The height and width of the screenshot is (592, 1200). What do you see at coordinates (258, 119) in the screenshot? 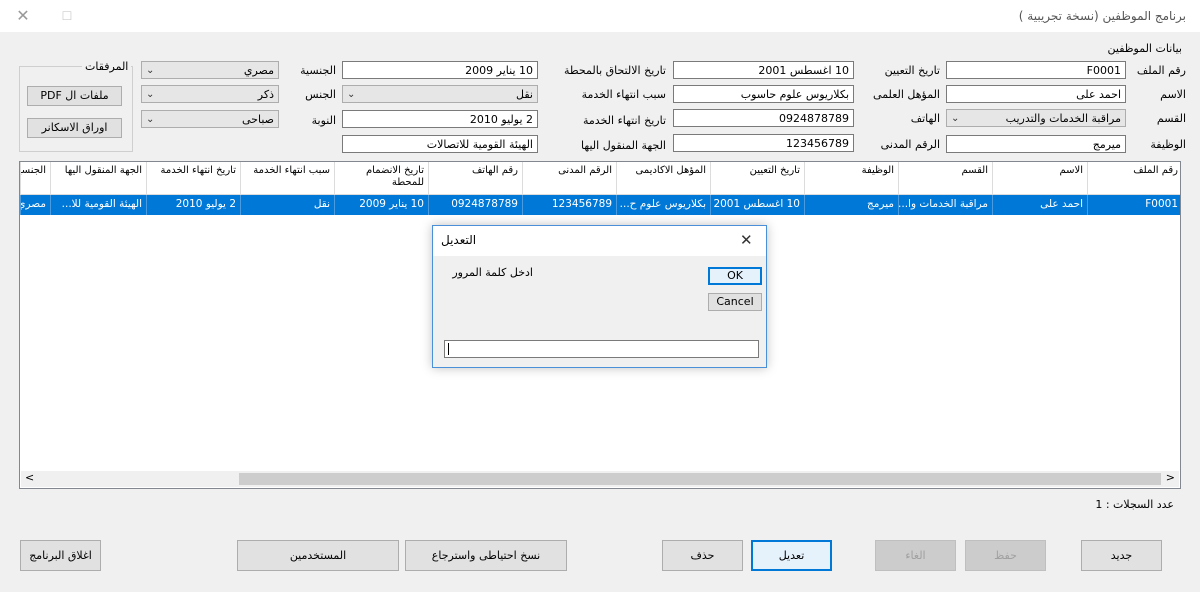
I see `shift-value: صباحى` at bounding box center [258, 119].